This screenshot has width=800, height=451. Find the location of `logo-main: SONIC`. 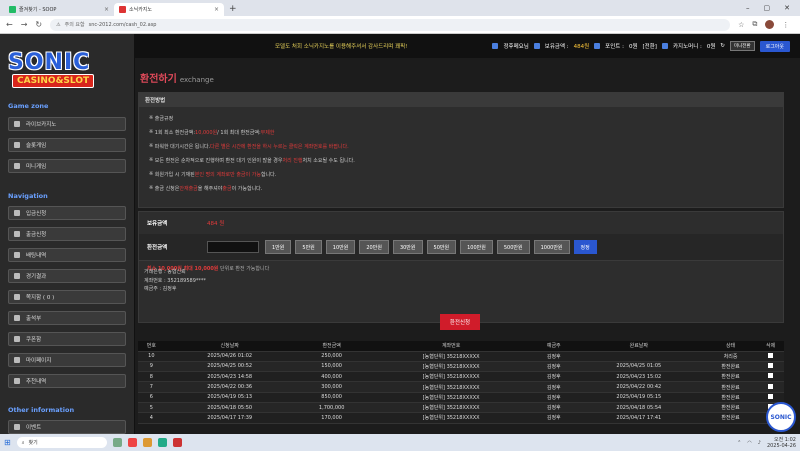

logo-main: SONIC is located at coordinates (49, 62).